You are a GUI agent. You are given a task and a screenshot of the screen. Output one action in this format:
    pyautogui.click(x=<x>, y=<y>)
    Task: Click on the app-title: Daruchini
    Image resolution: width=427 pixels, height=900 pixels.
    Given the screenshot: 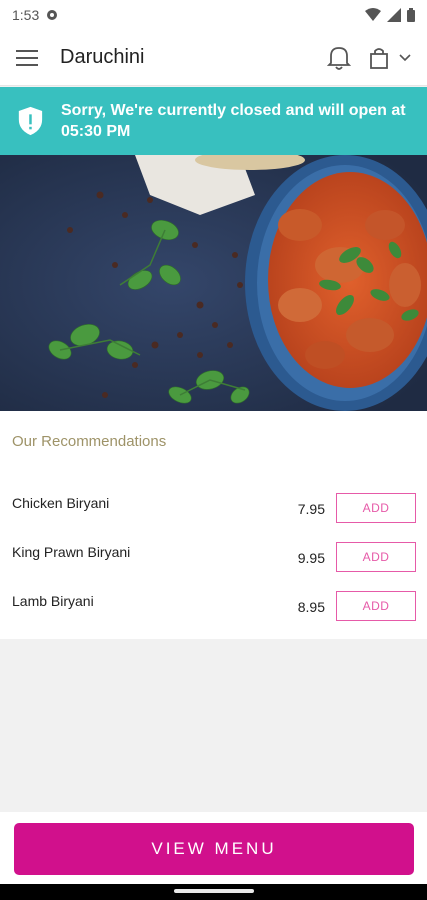 What is the action you would take?
    pyautogui.click(x=102, y=57)
    